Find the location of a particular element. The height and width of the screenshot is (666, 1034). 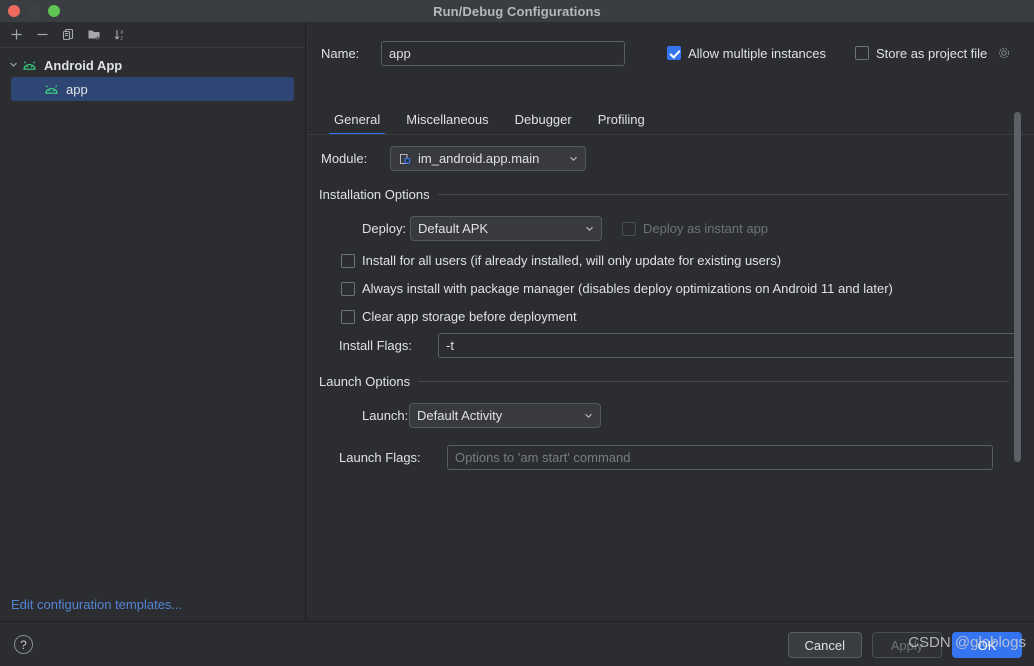

svg-text: z is located at coordinates (121, 39).